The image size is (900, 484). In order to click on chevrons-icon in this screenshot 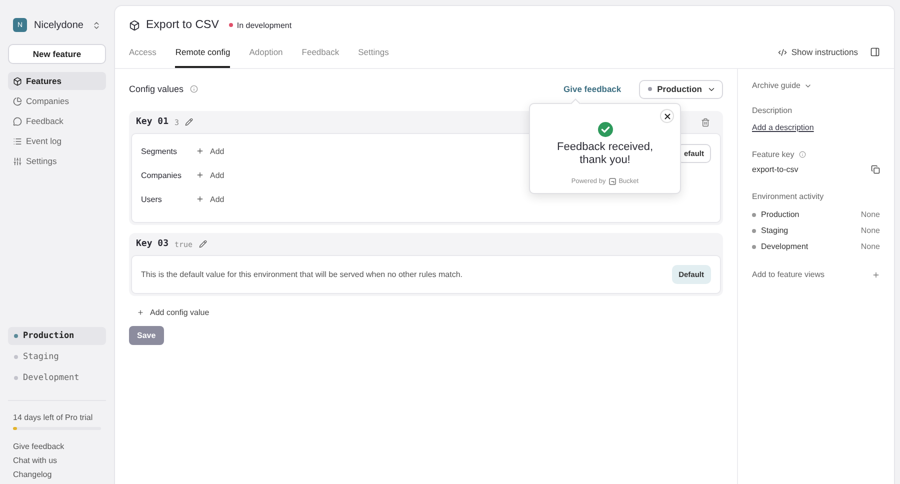, I will do `click(96, 25)`.